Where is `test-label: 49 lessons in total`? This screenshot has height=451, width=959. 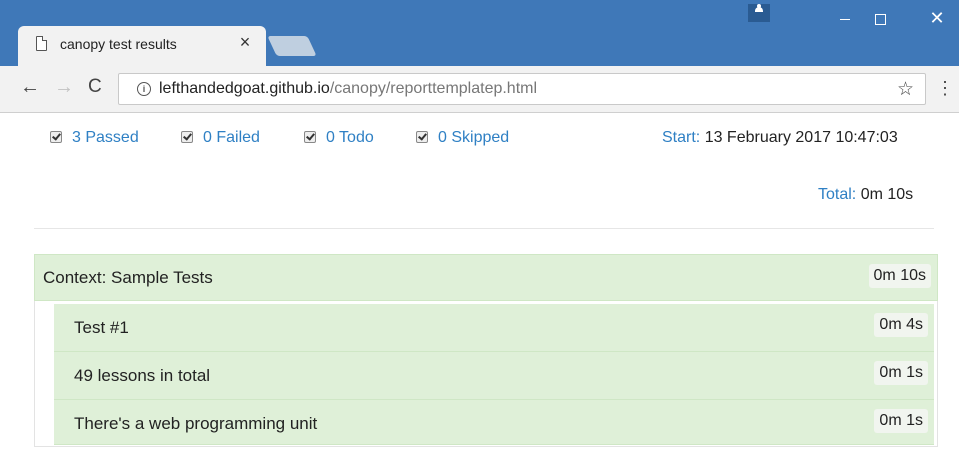
test-label: 49 lessons in total is located at coordinates (142, 375).